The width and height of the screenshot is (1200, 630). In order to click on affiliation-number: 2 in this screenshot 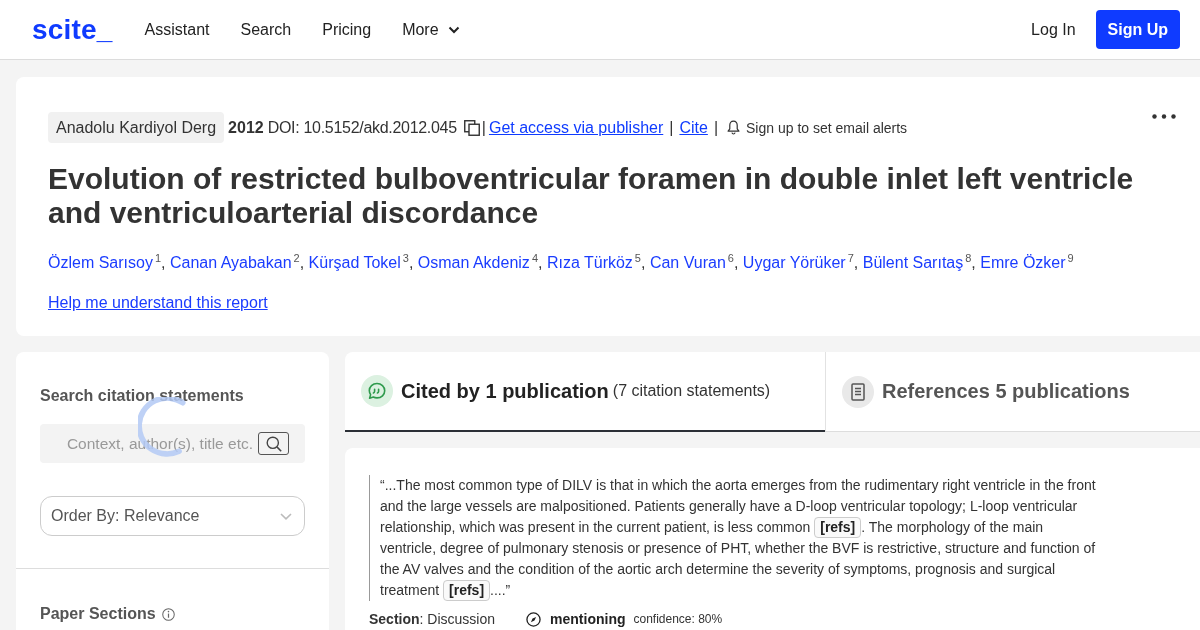, I will do `click(296, 258)`.